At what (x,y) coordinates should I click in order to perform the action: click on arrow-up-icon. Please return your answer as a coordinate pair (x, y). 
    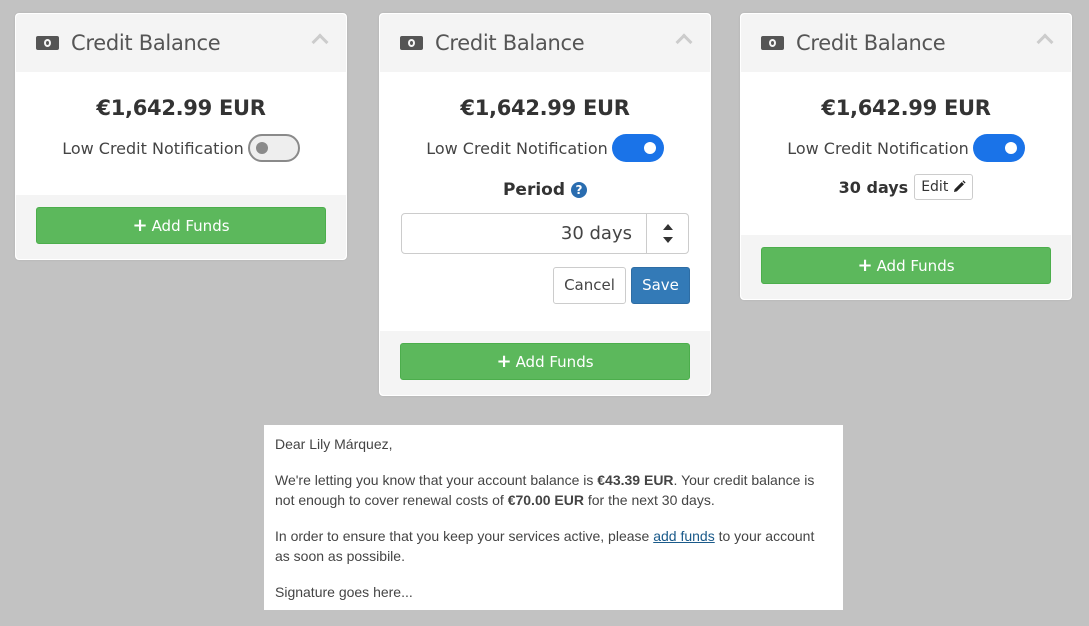
    Looking at the image, I should click on (667, 227).